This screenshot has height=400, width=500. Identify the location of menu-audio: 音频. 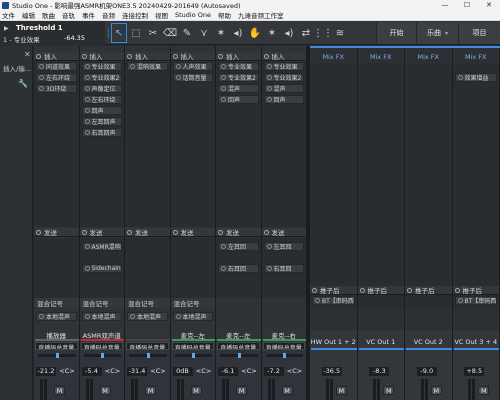
(108, 15).